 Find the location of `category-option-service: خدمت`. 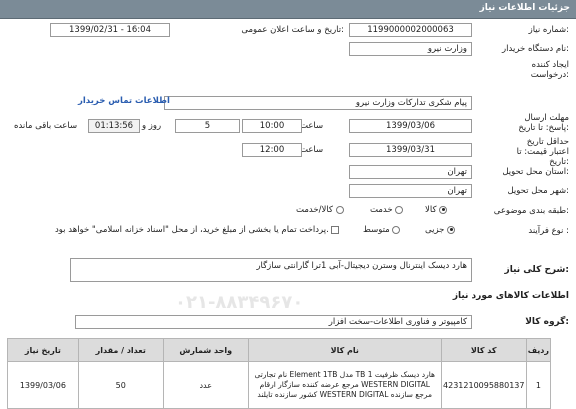

category-option-service: خدمت is located at coordinates (387, 210).